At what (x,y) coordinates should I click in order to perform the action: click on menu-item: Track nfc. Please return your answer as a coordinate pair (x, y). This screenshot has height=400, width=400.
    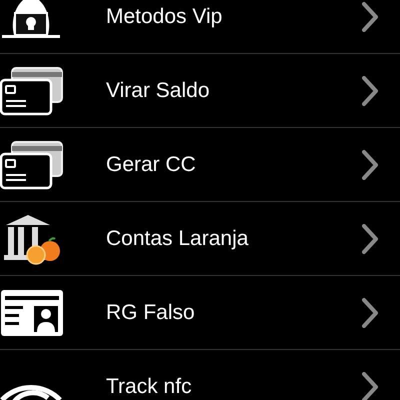
    Looking at the image, I should click on (200, 375).